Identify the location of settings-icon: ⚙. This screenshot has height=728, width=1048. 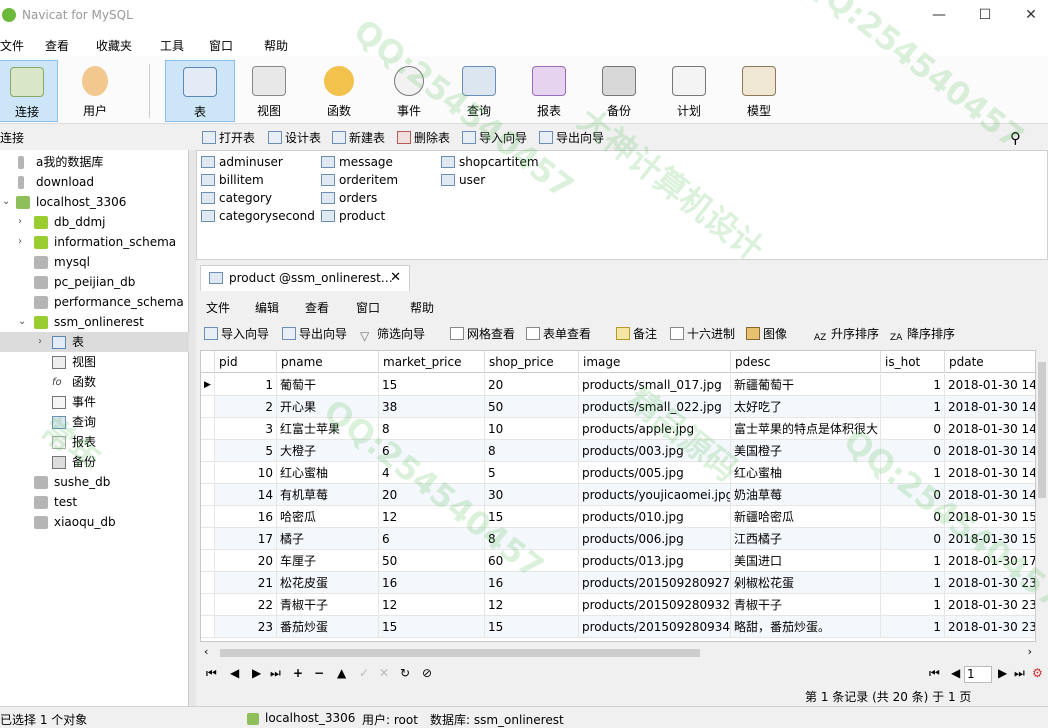
(1037, 673).